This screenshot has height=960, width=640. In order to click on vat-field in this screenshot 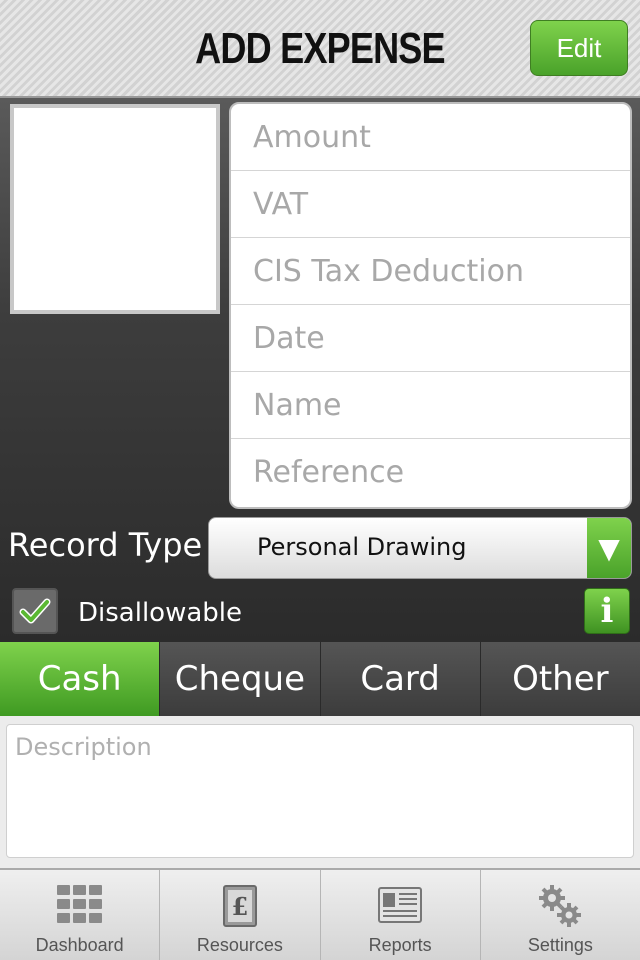, I will do `click(440, 204)`.